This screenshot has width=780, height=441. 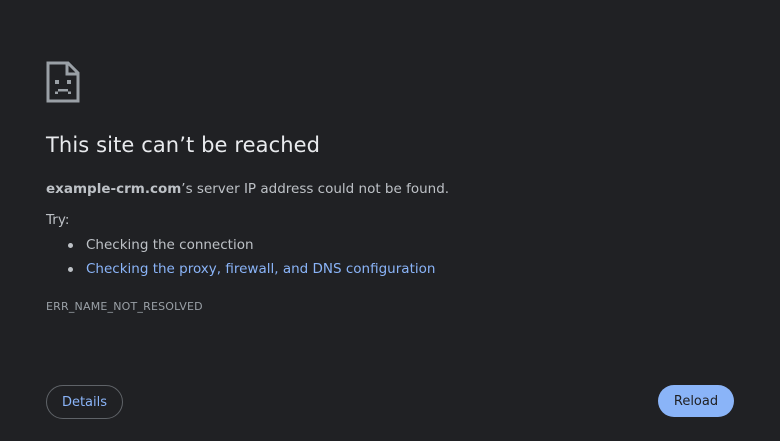 I want to click on error-message: ’s server IP address could not be found., so click(x=315, y=189).